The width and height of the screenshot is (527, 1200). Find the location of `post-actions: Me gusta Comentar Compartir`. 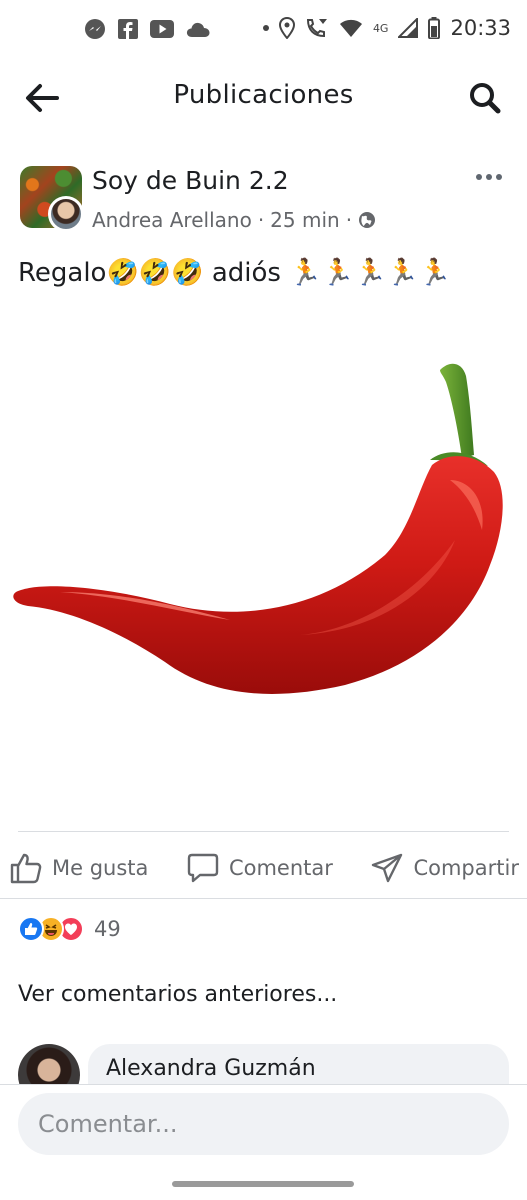

post-actions: Me gusta Comentar Compartir is located at coordinates (264, 868).